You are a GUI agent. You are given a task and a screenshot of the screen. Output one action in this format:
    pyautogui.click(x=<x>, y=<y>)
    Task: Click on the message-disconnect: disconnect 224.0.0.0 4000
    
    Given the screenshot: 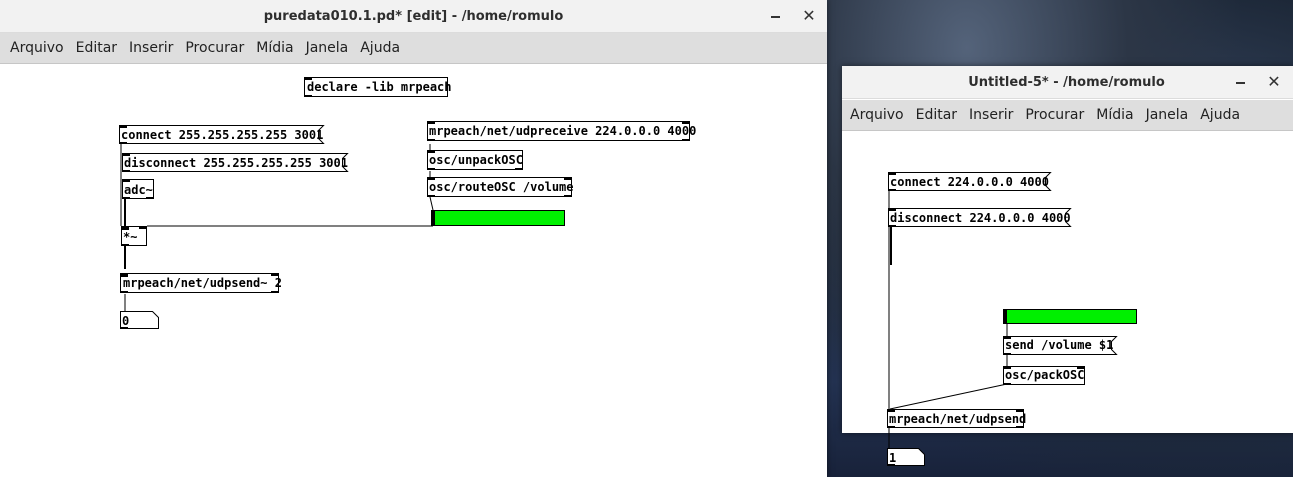 What is the action you would take?
    pyautogui.click(x=980, y=217)
    